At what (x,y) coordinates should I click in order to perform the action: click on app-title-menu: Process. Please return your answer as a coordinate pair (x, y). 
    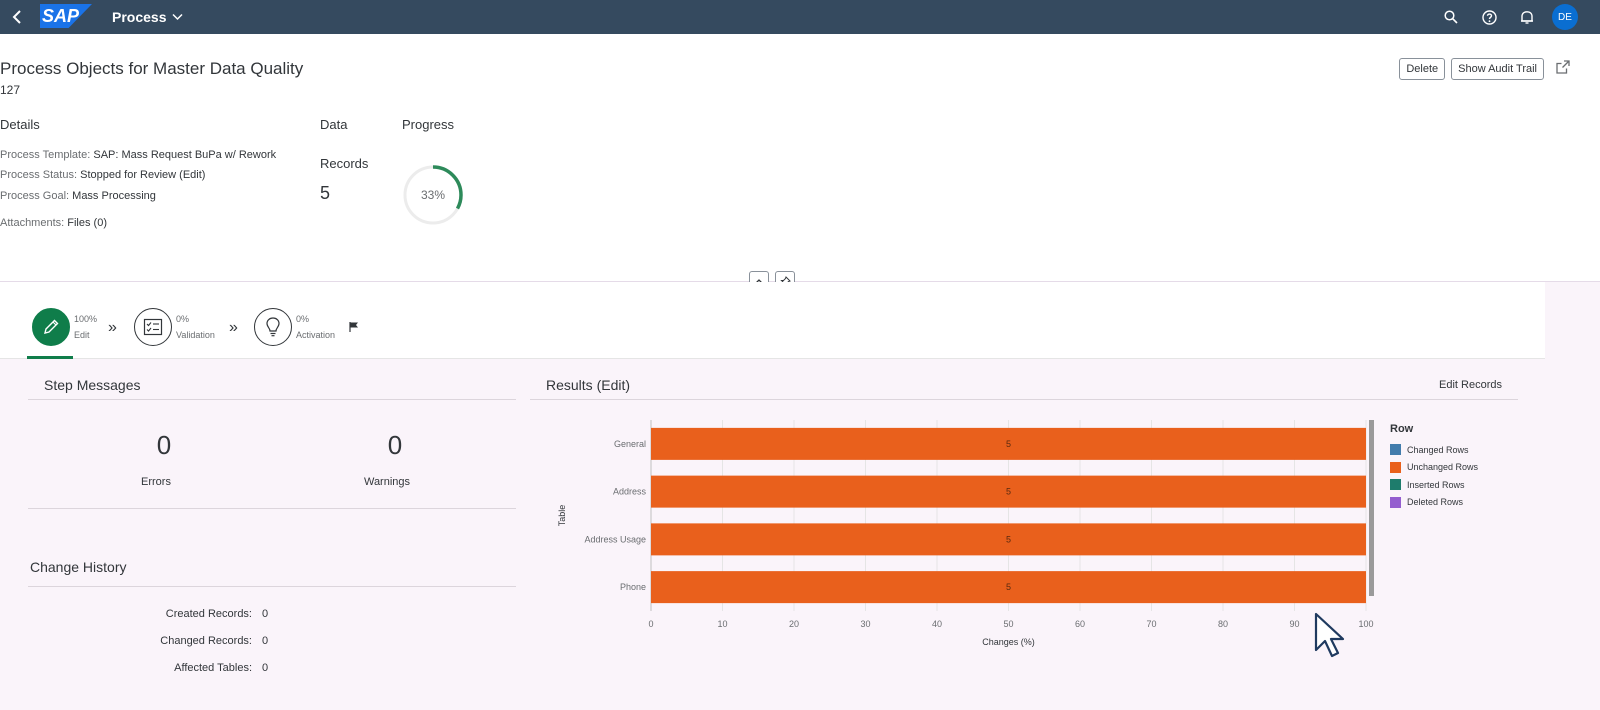
    Looking at the image, I should click on (148, 17).